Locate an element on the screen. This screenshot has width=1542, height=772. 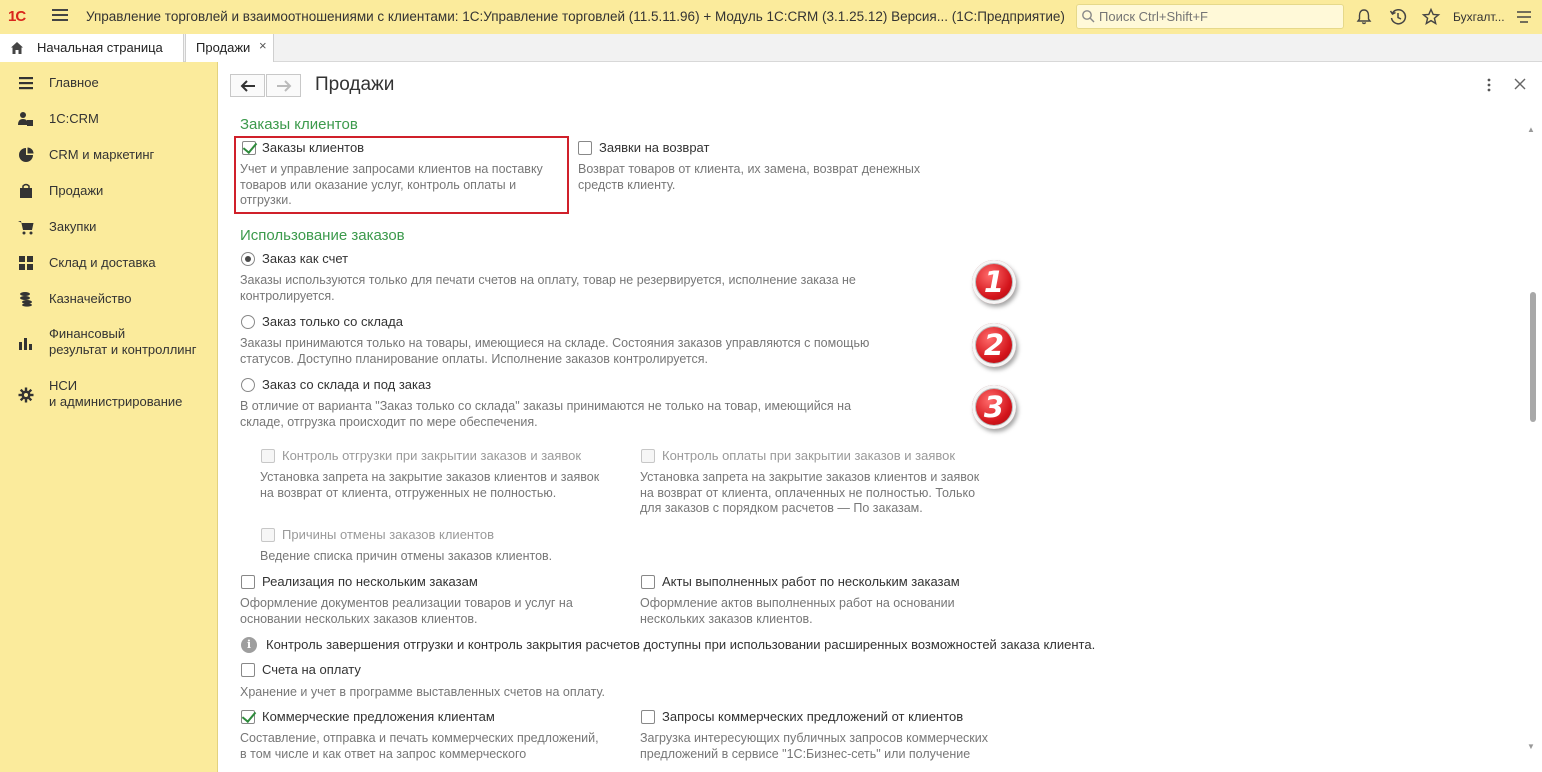
order-mode-radio-invoice is located at coordinates (248, 259).